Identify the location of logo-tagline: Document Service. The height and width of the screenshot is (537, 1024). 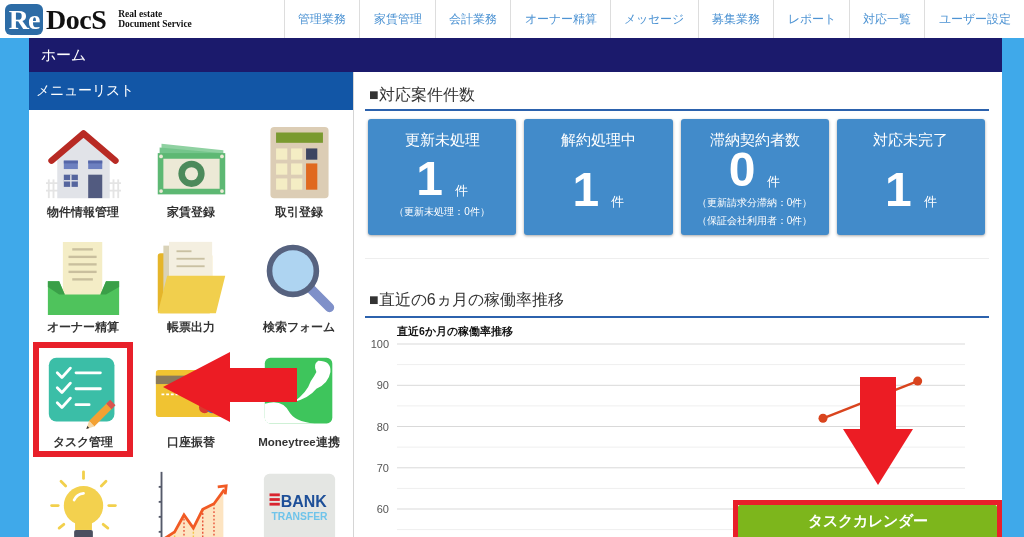
(155, 24).